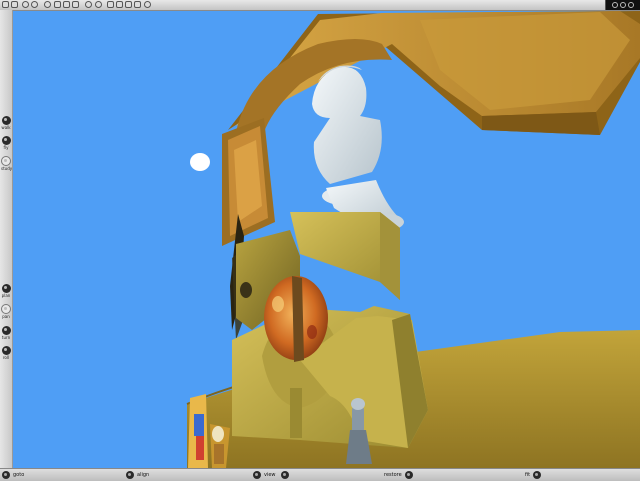 This screenshot has width=640, height=481. I want to click on globe-icon, so click(47, 4).